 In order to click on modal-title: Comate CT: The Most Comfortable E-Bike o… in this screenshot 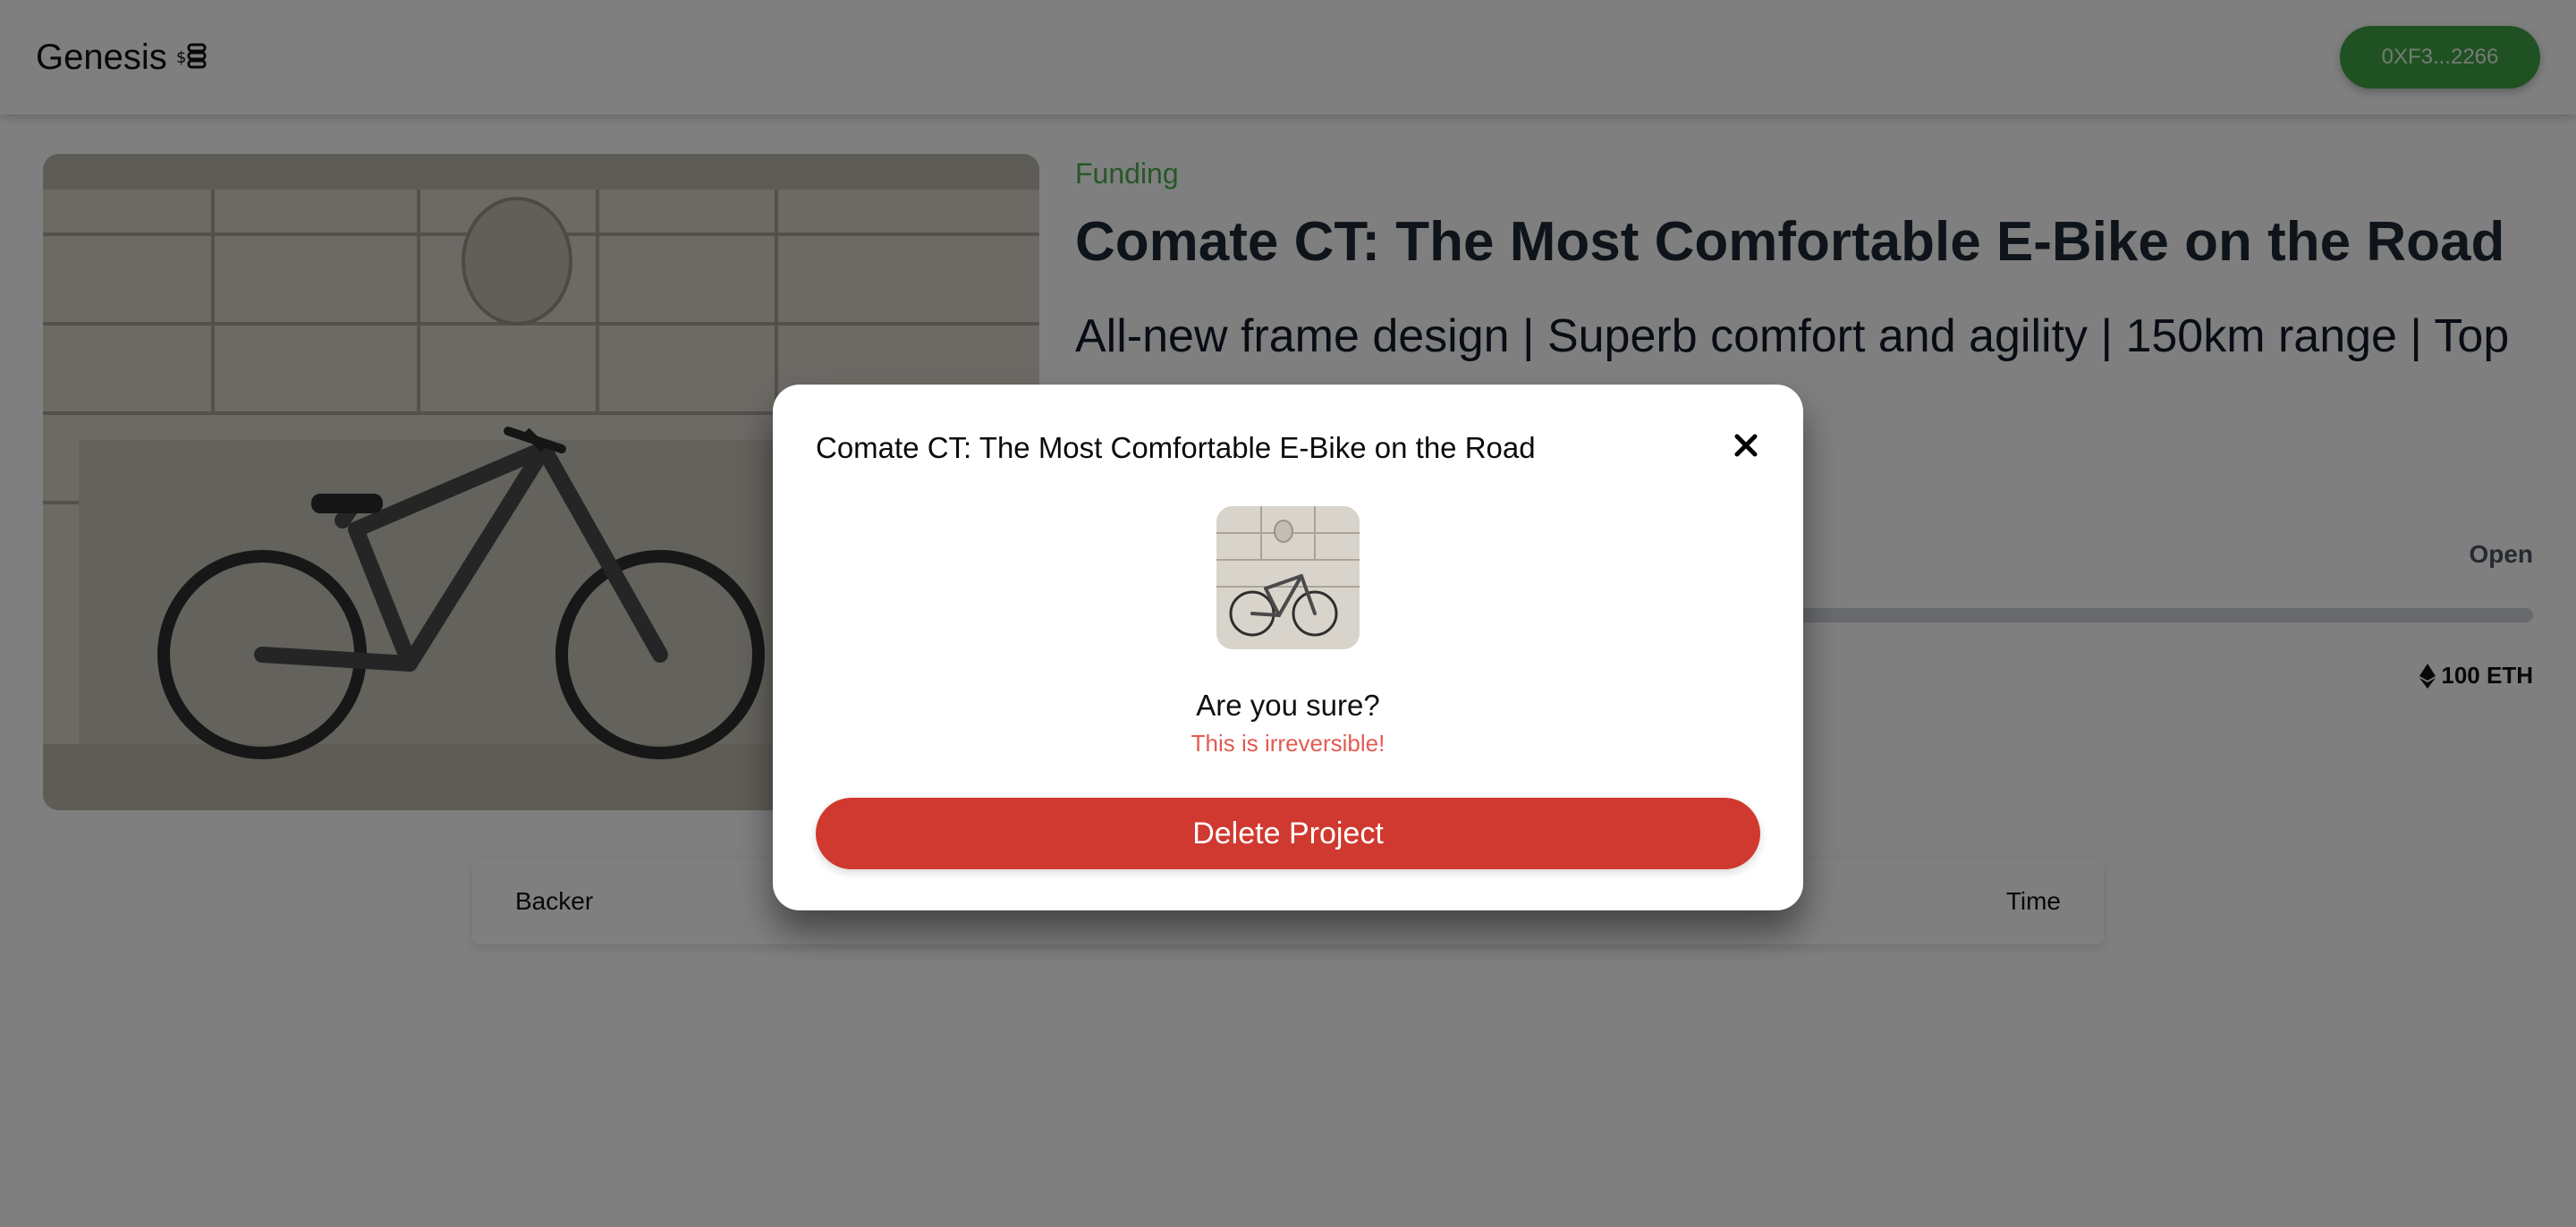, I will do `click(1176, 447)`.